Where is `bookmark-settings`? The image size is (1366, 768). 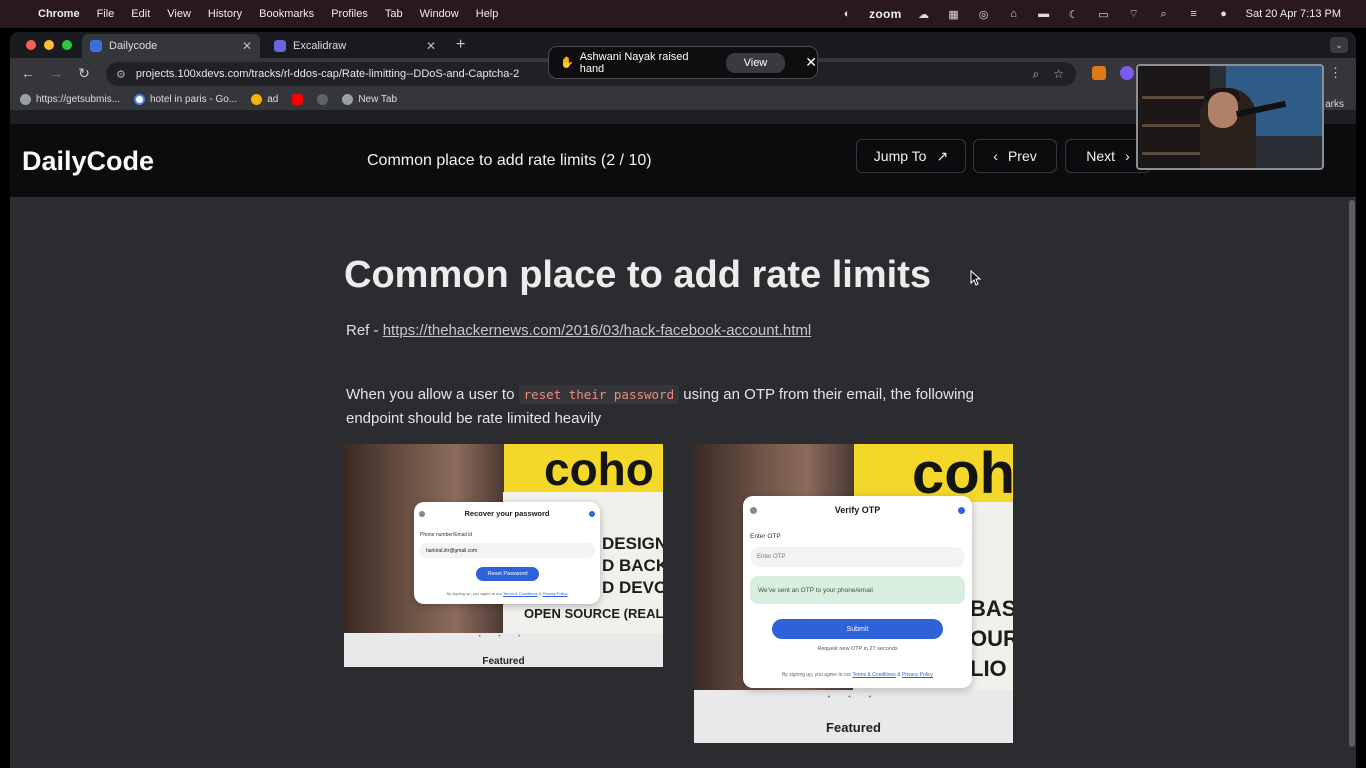
bookmark-settings is located at coordinates (323, 99).